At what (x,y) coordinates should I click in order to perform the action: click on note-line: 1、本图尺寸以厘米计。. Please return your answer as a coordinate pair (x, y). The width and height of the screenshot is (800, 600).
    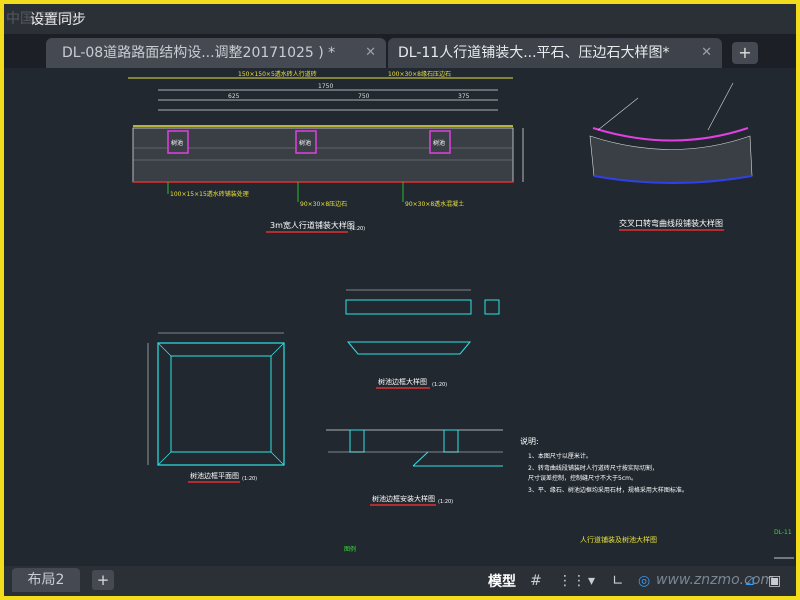
    Looking at the image, I should click on (560, 456).